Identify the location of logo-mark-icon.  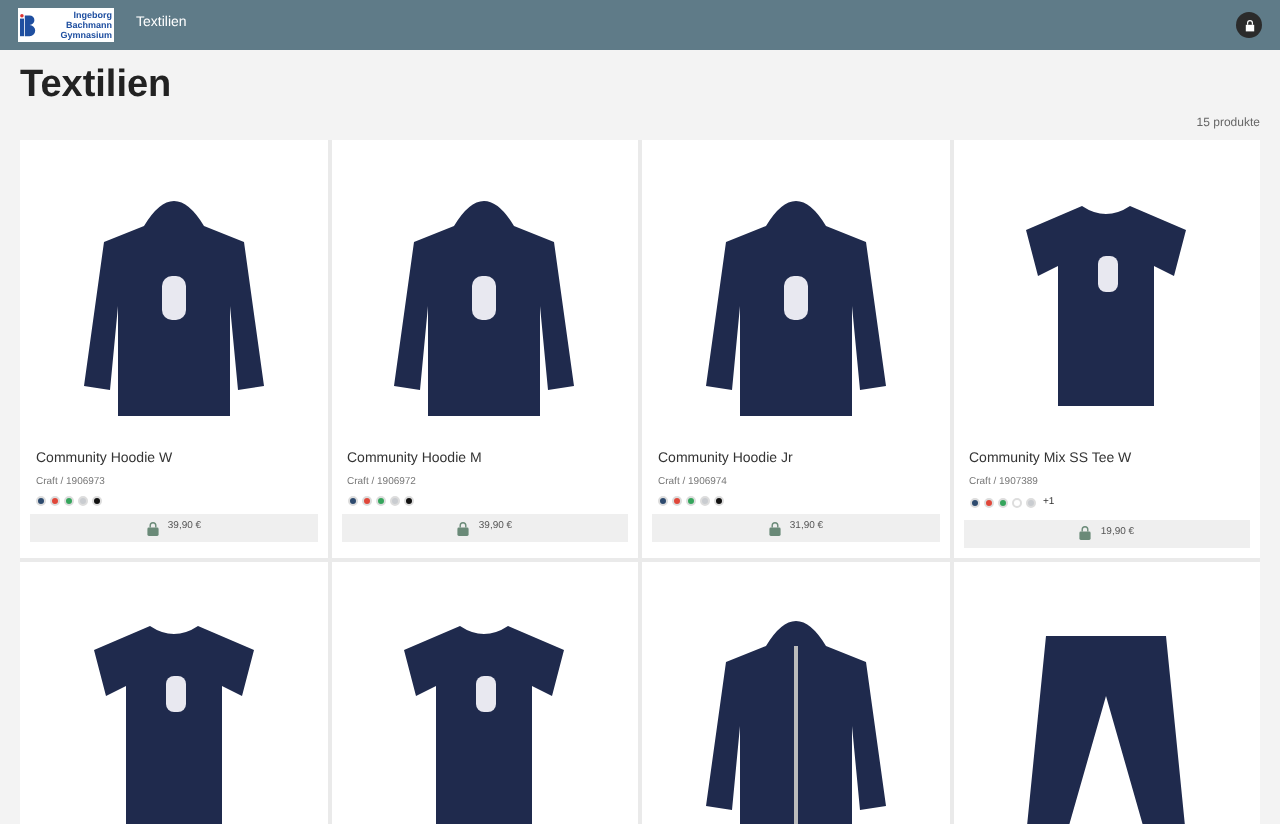
(28, 25).